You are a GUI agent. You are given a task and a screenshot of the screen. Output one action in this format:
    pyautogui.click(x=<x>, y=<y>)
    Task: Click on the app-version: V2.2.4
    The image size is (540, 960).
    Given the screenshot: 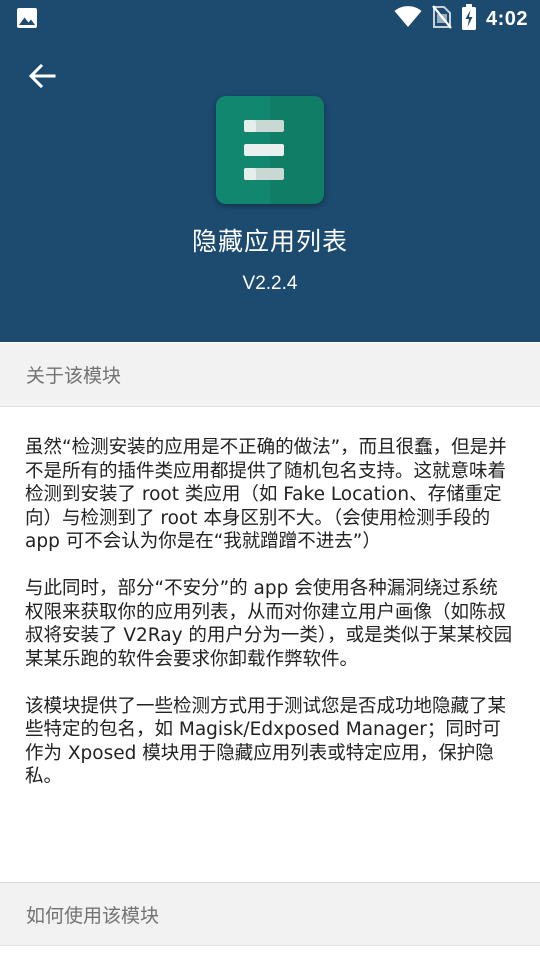 What is the action you would take?
    pyautogui.click(x=270, y=283)
    